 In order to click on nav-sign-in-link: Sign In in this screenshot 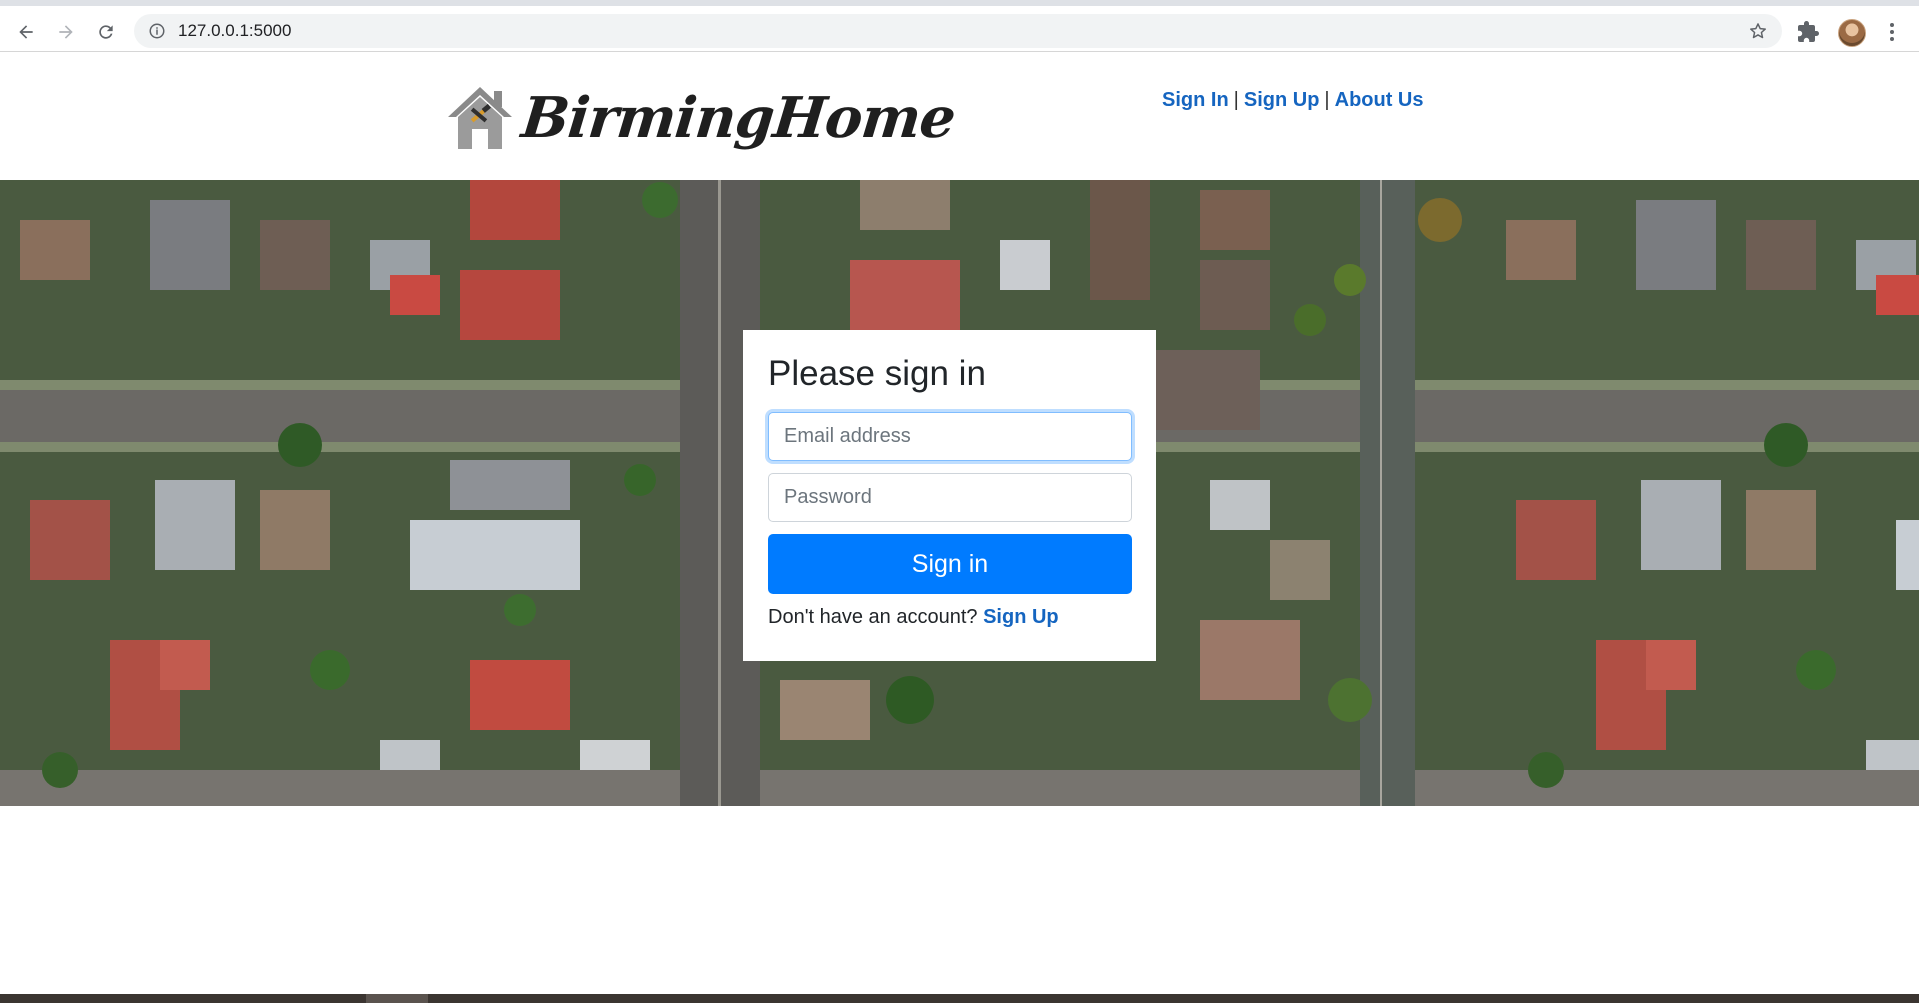, I will do `click(1195, 100)`.